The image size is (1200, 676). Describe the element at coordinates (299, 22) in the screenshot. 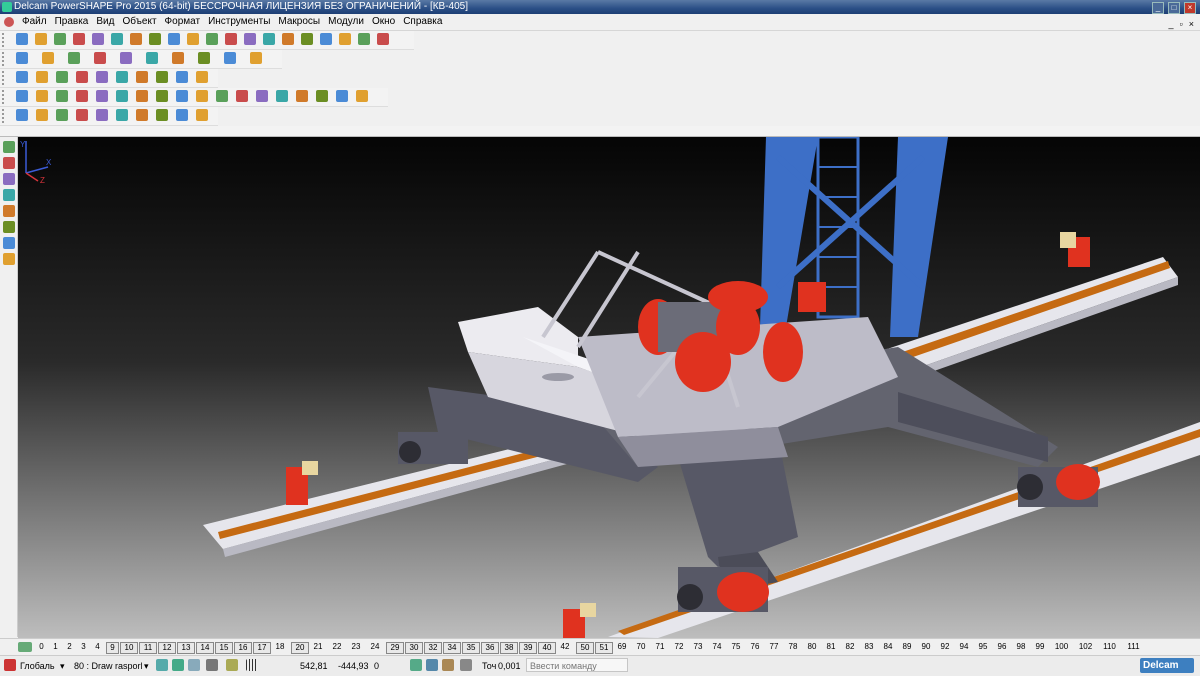

I see `menu-macros: Макросы` at that location.